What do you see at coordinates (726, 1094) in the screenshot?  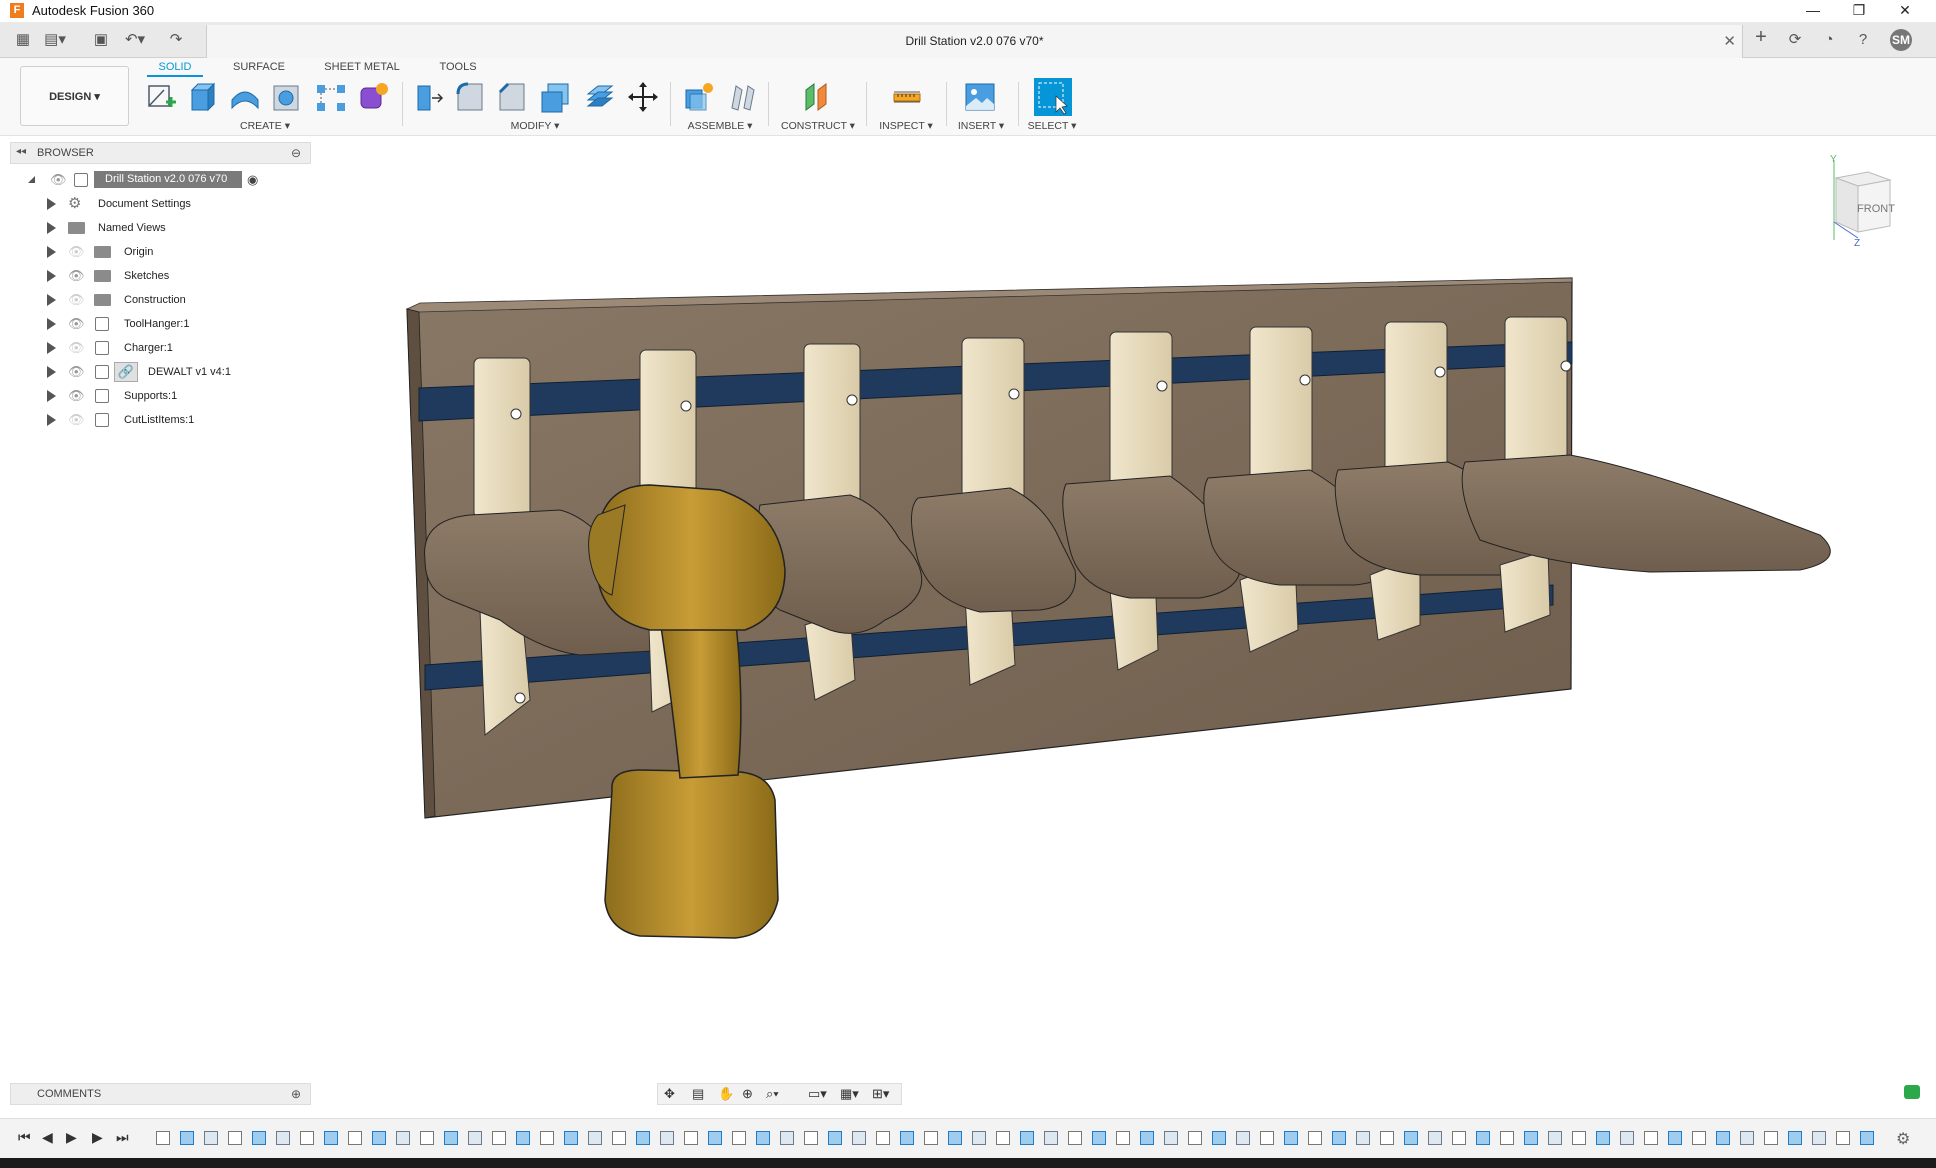 I see `pan-icon: ✋` at bounding box center [726, 1094].